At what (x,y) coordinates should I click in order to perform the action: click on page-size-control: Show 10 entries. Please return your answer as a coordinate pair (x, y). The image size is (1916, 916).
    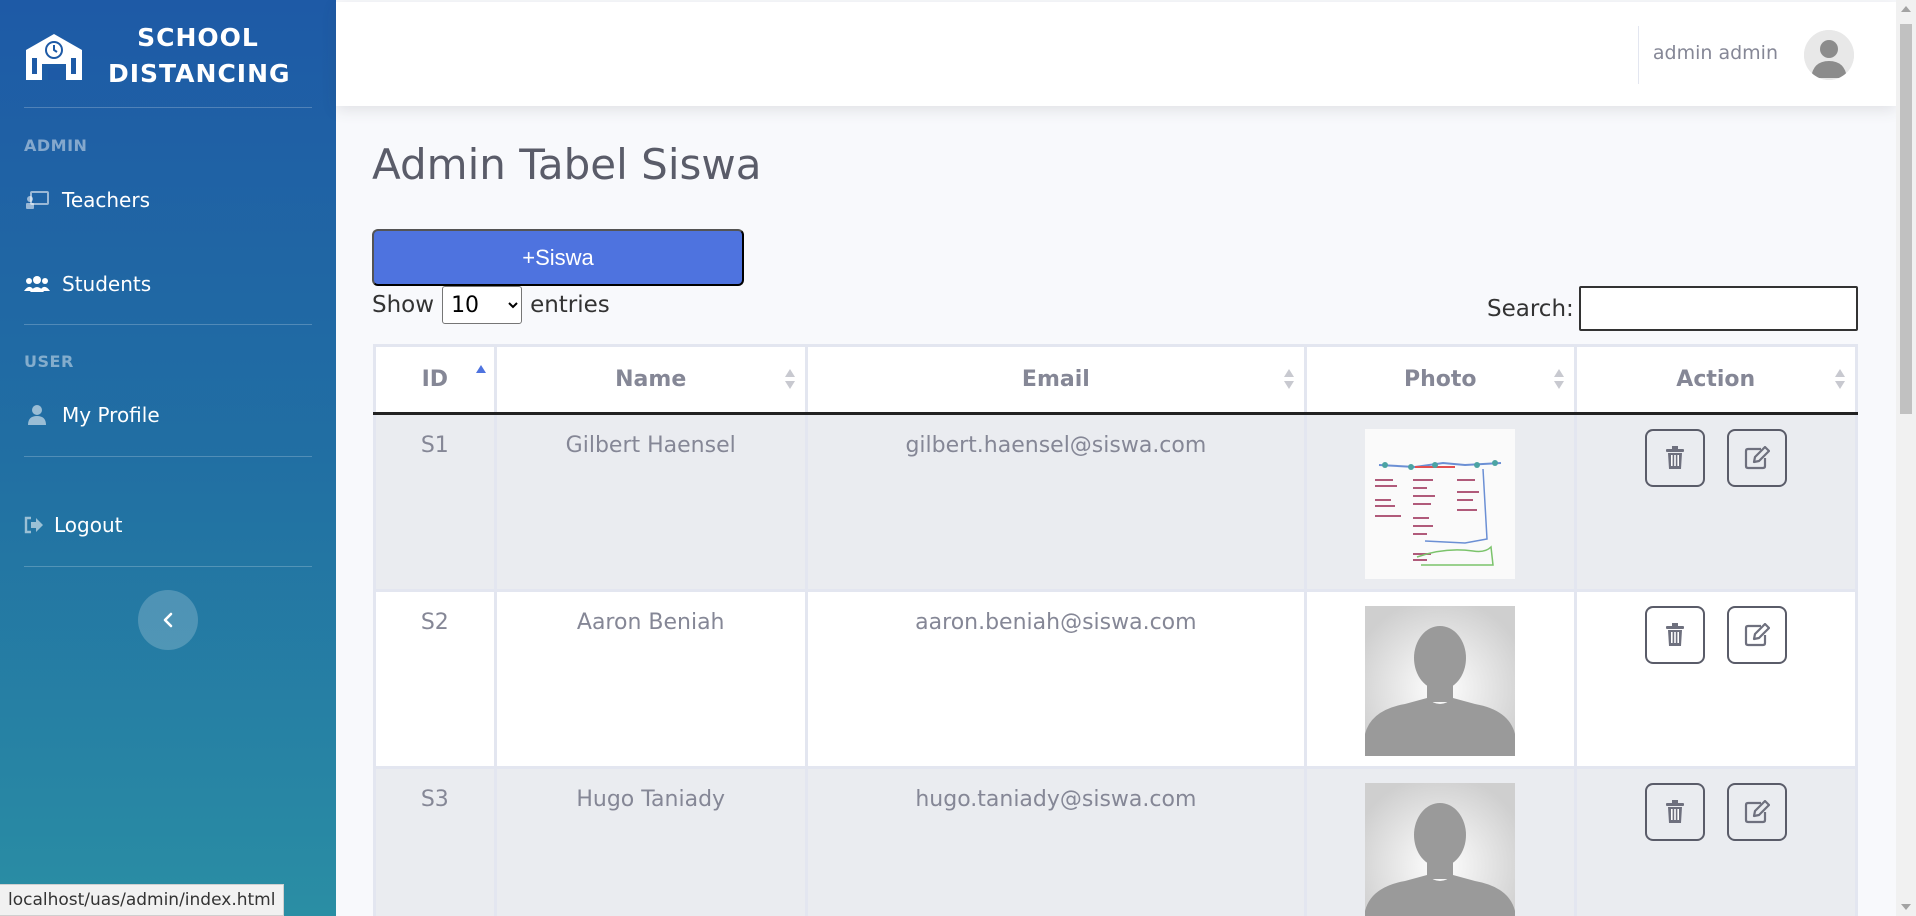
    Looking at the image, I should click on (491, 305).